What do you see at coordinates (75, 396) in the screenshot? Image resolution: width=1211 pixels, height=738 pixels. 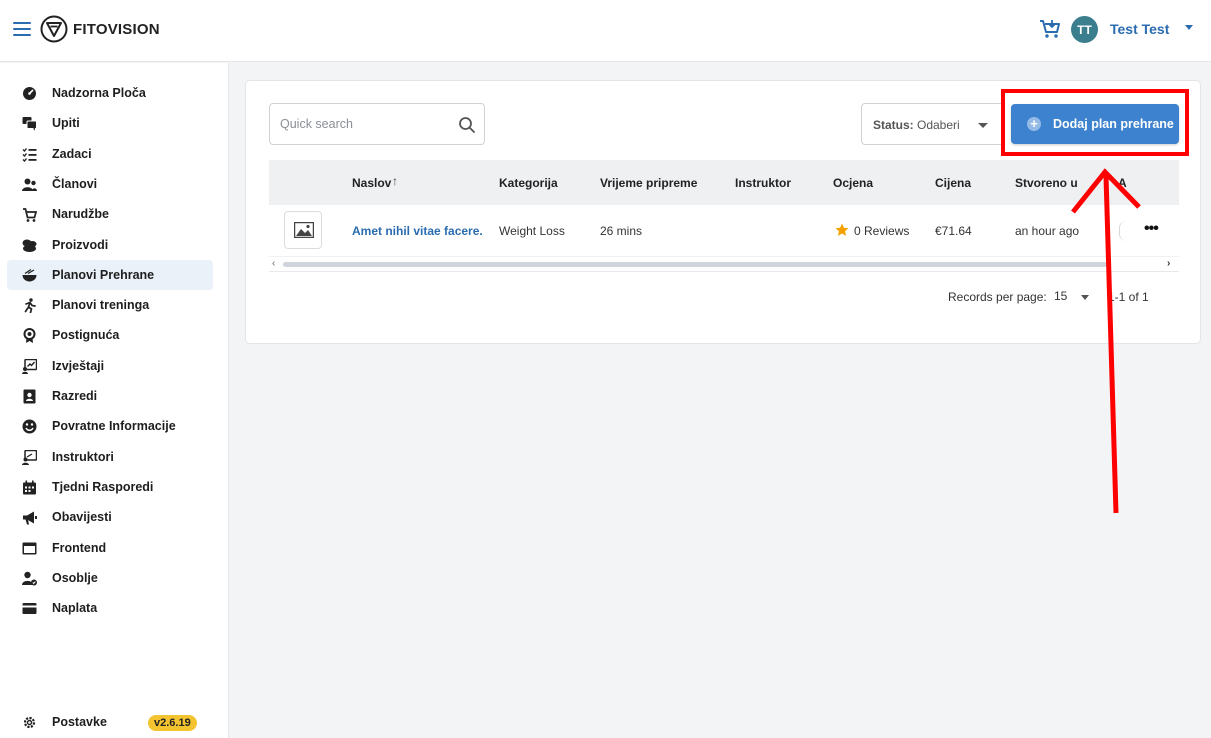 I see `sidebar-item-label: Razredi` at bounding box center [75, 396].